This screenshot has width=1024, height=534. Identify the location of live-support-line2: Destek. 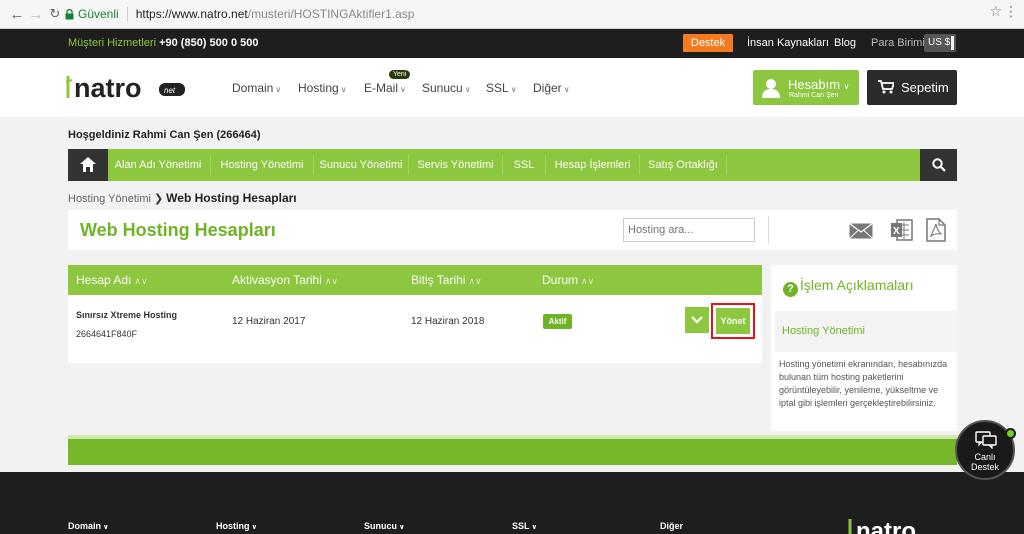
(984, 467).